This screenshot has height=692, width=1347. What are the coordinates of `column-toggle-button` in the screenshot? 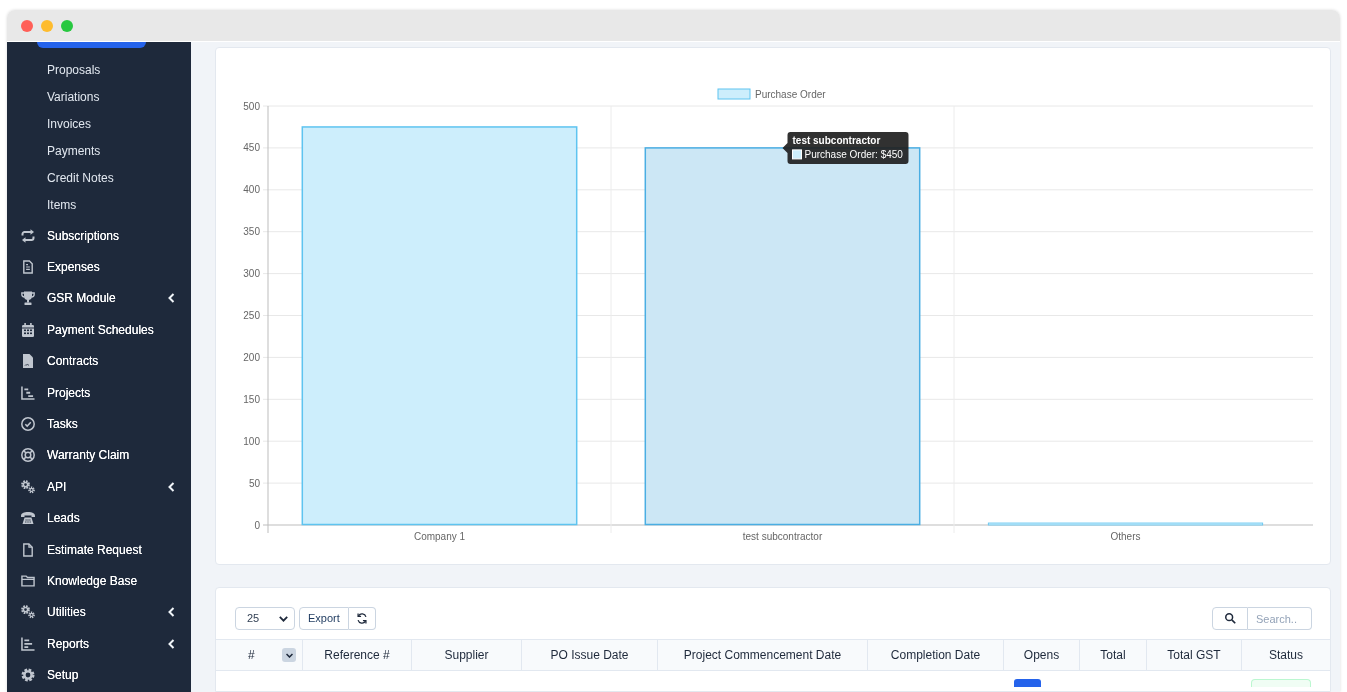 It's located at (289, 655).